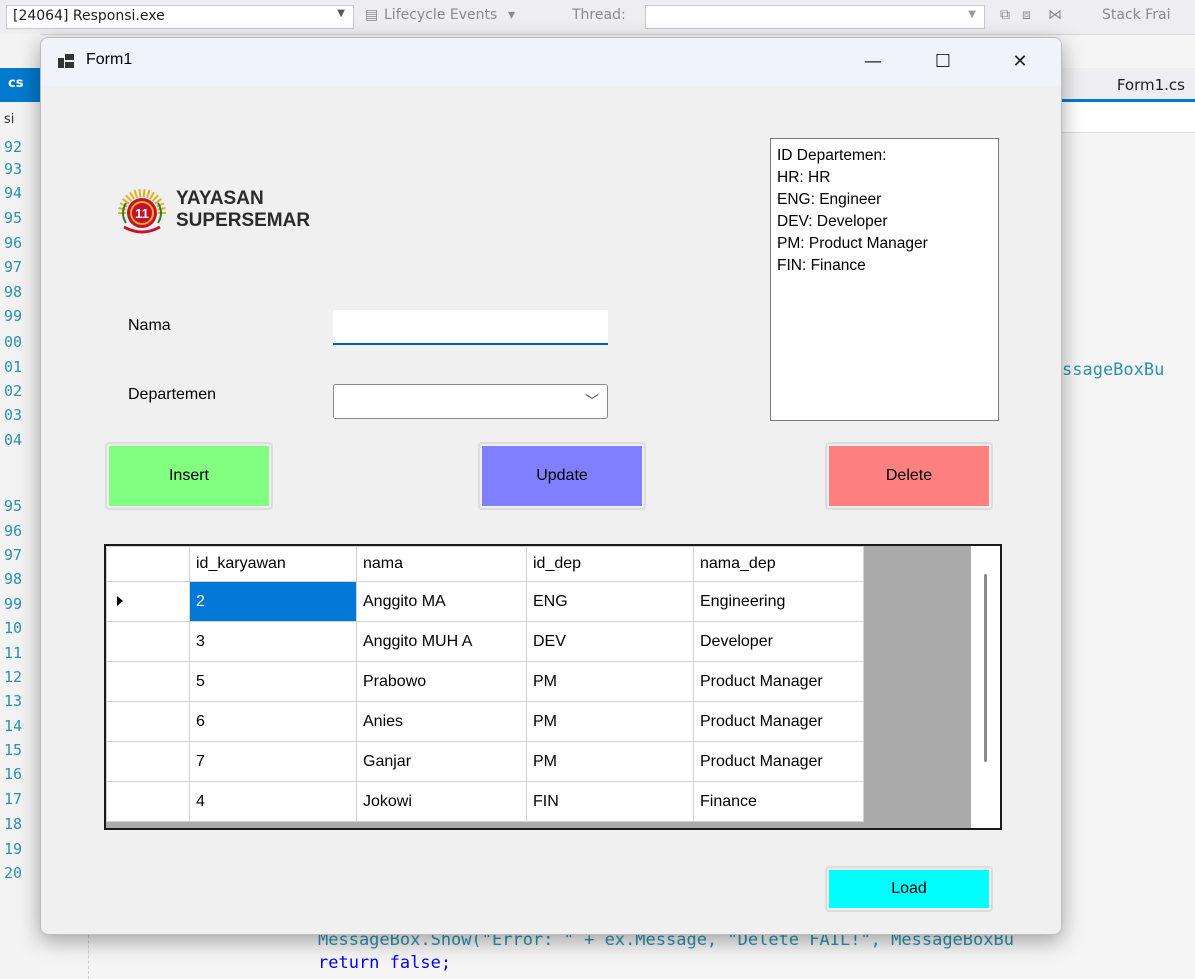 This screenshot has height=979, width=1195. What do you see at coordinates (592, 402) in the screenshot?
I see `chevron-down-icon: ﹀` at bounding box center [592, 402].